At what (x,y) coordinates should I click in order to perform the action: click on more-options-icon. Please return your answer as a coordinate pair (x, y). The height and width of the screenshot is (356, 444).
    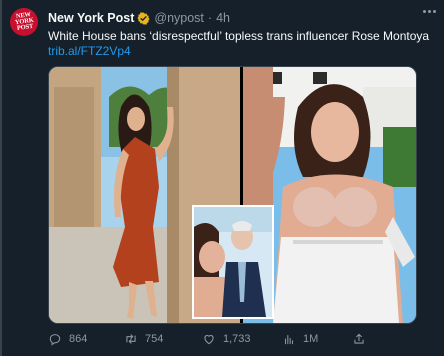
    Looking at the image, I should click on (429, 11).